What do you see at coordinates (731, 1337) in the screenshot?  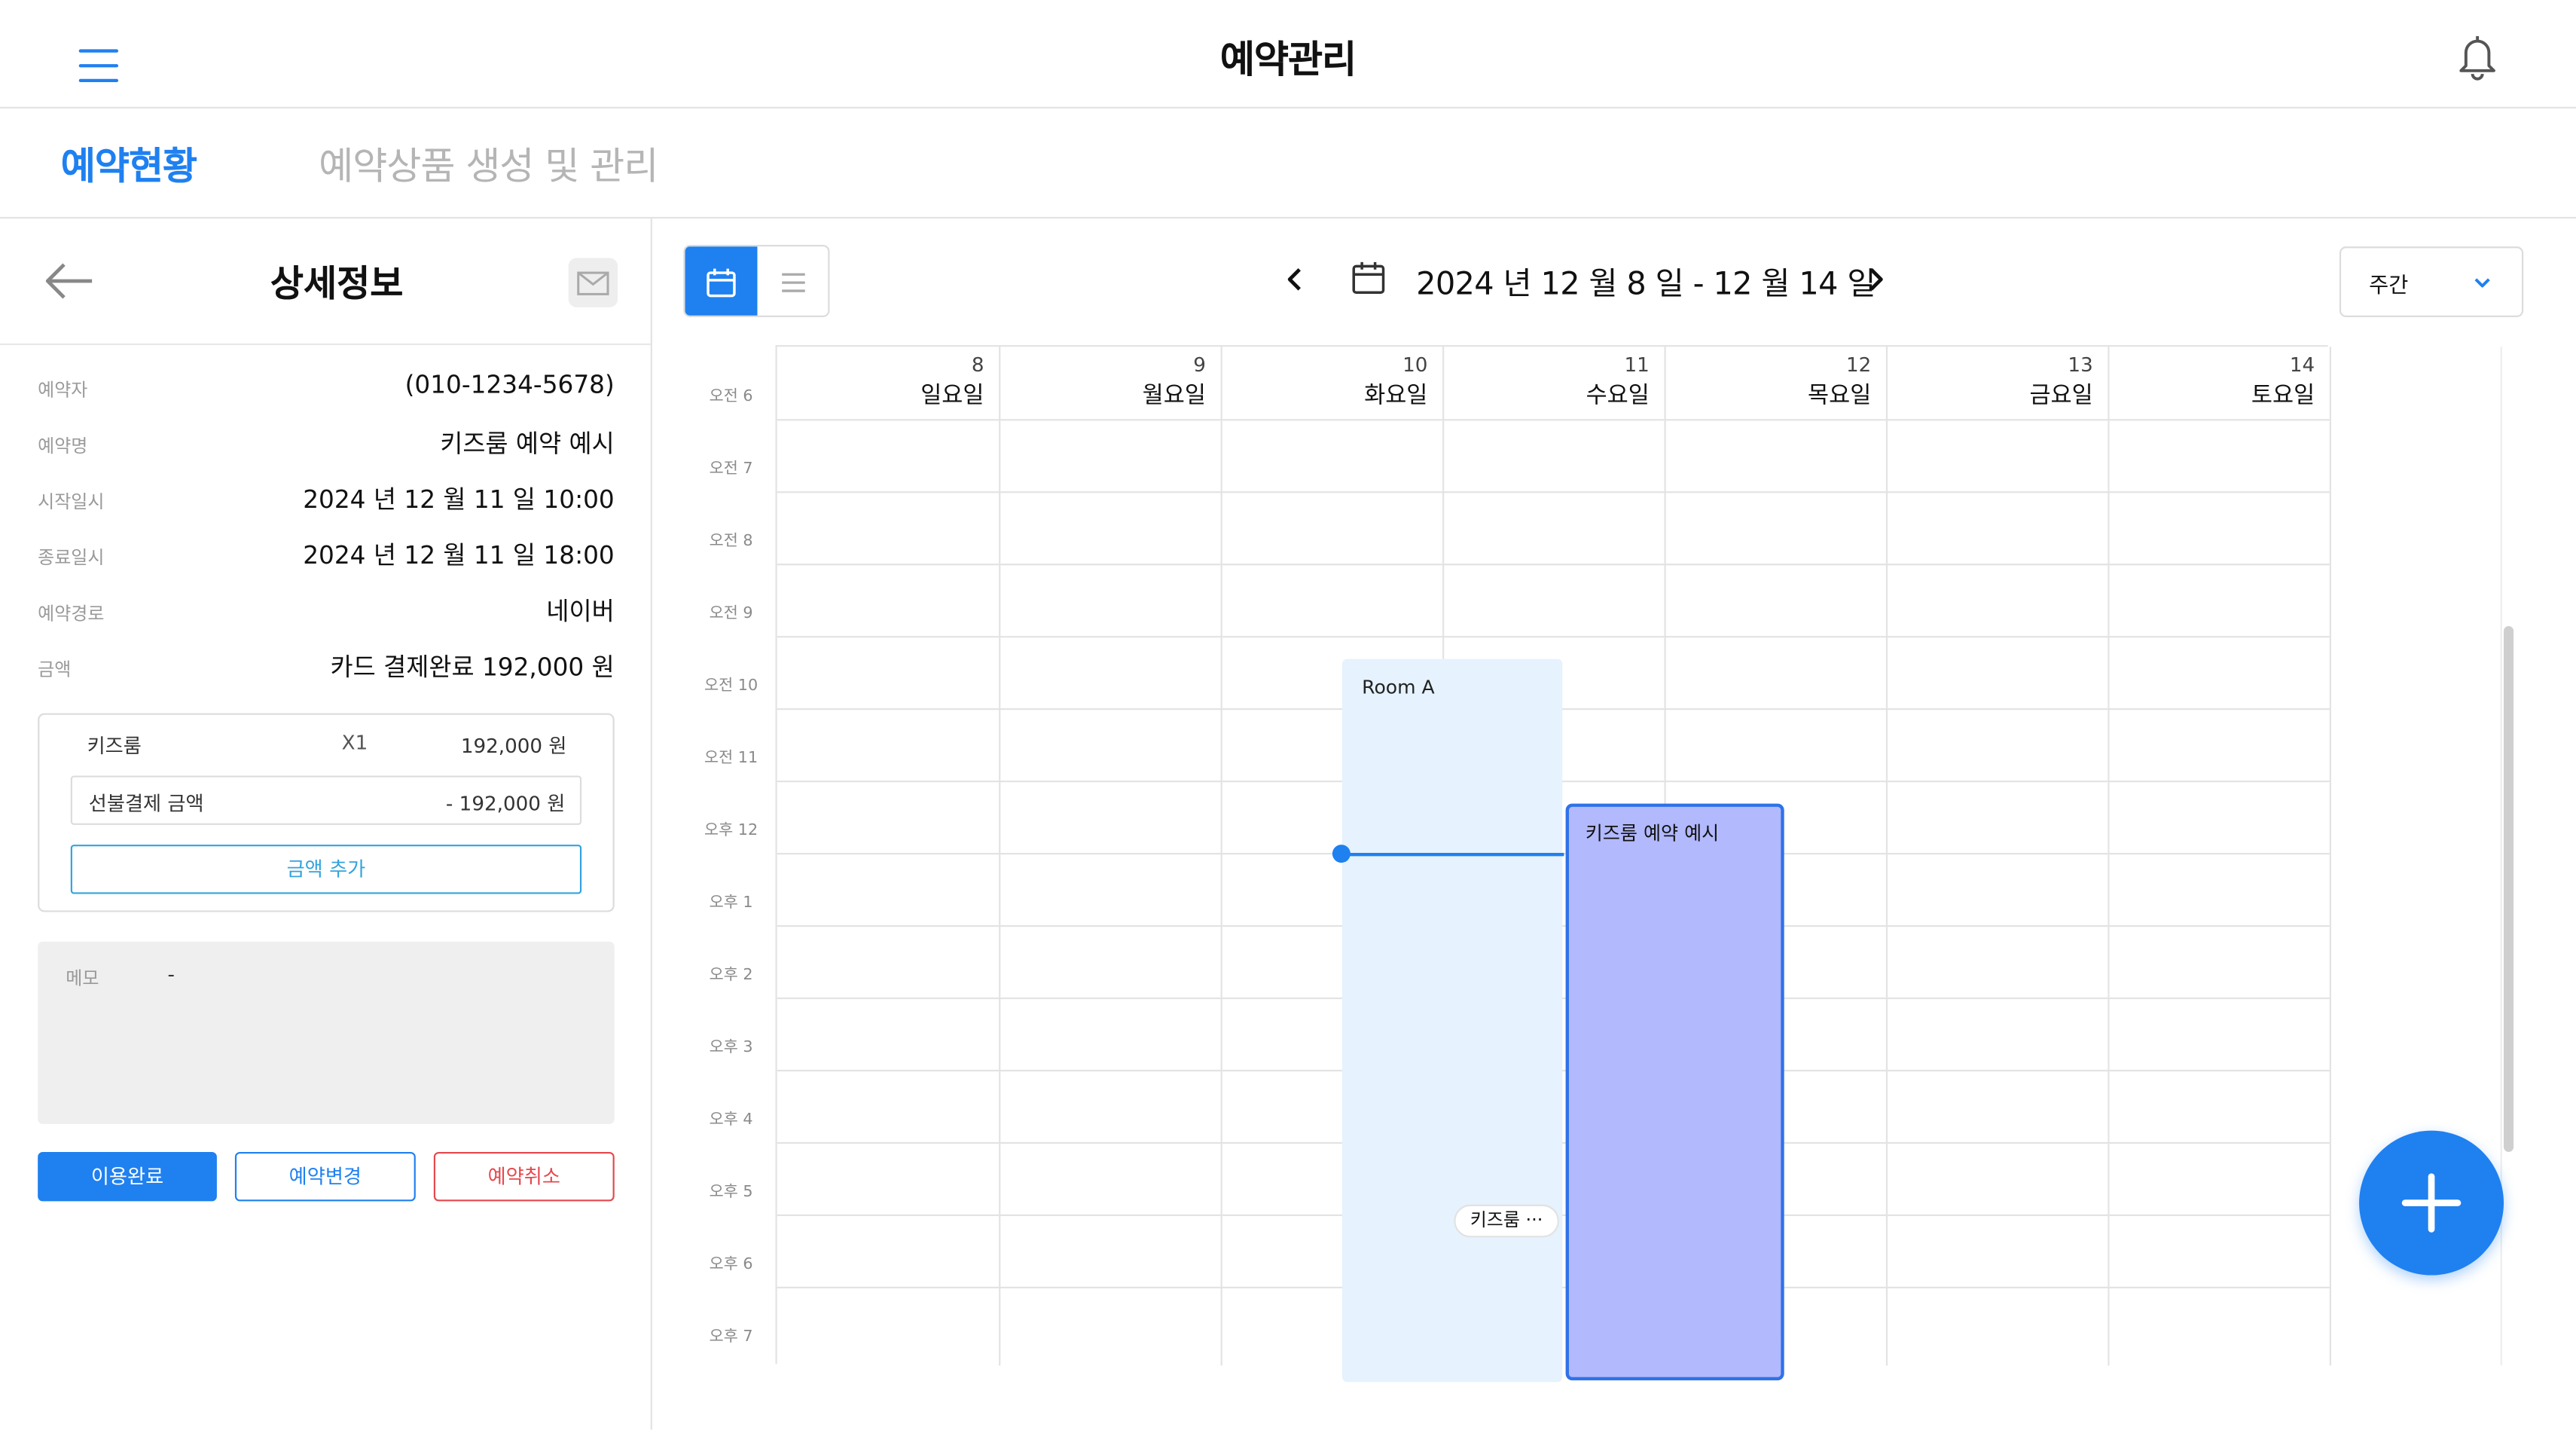 I see `hour-label: 오후 7` at bounding box center [731, 1337].